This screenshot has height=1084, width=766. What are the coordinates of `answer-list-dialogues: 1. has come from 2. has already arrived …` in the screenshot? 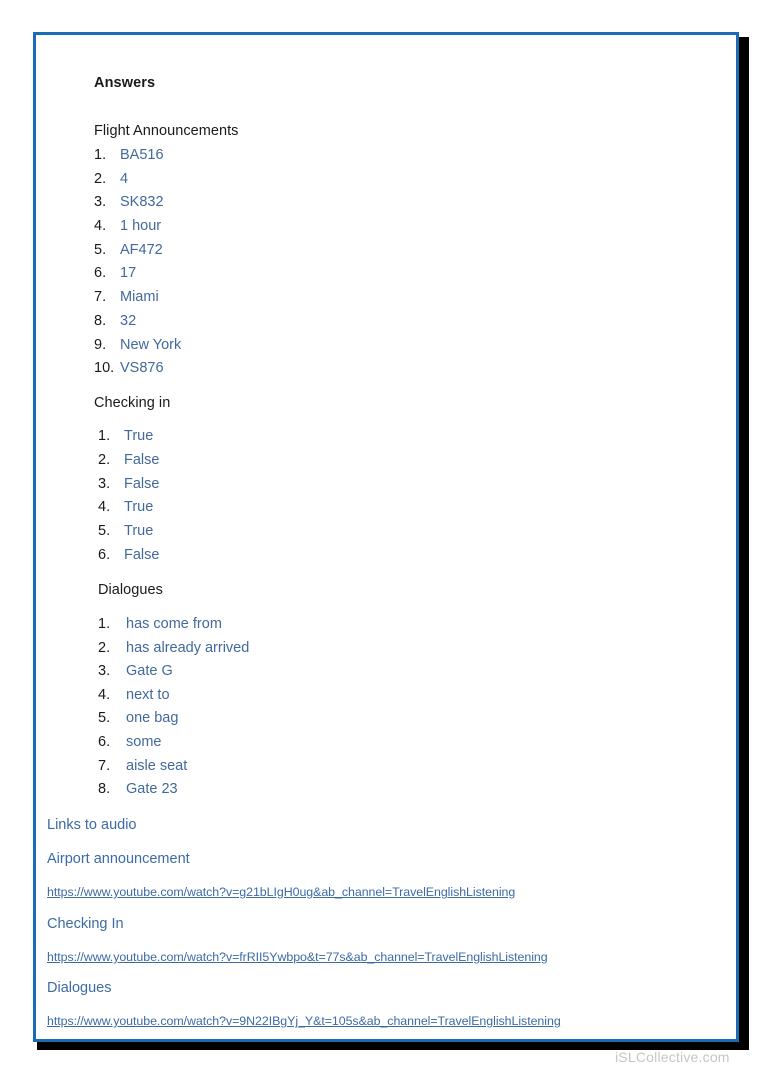 It's located at (173, 710).